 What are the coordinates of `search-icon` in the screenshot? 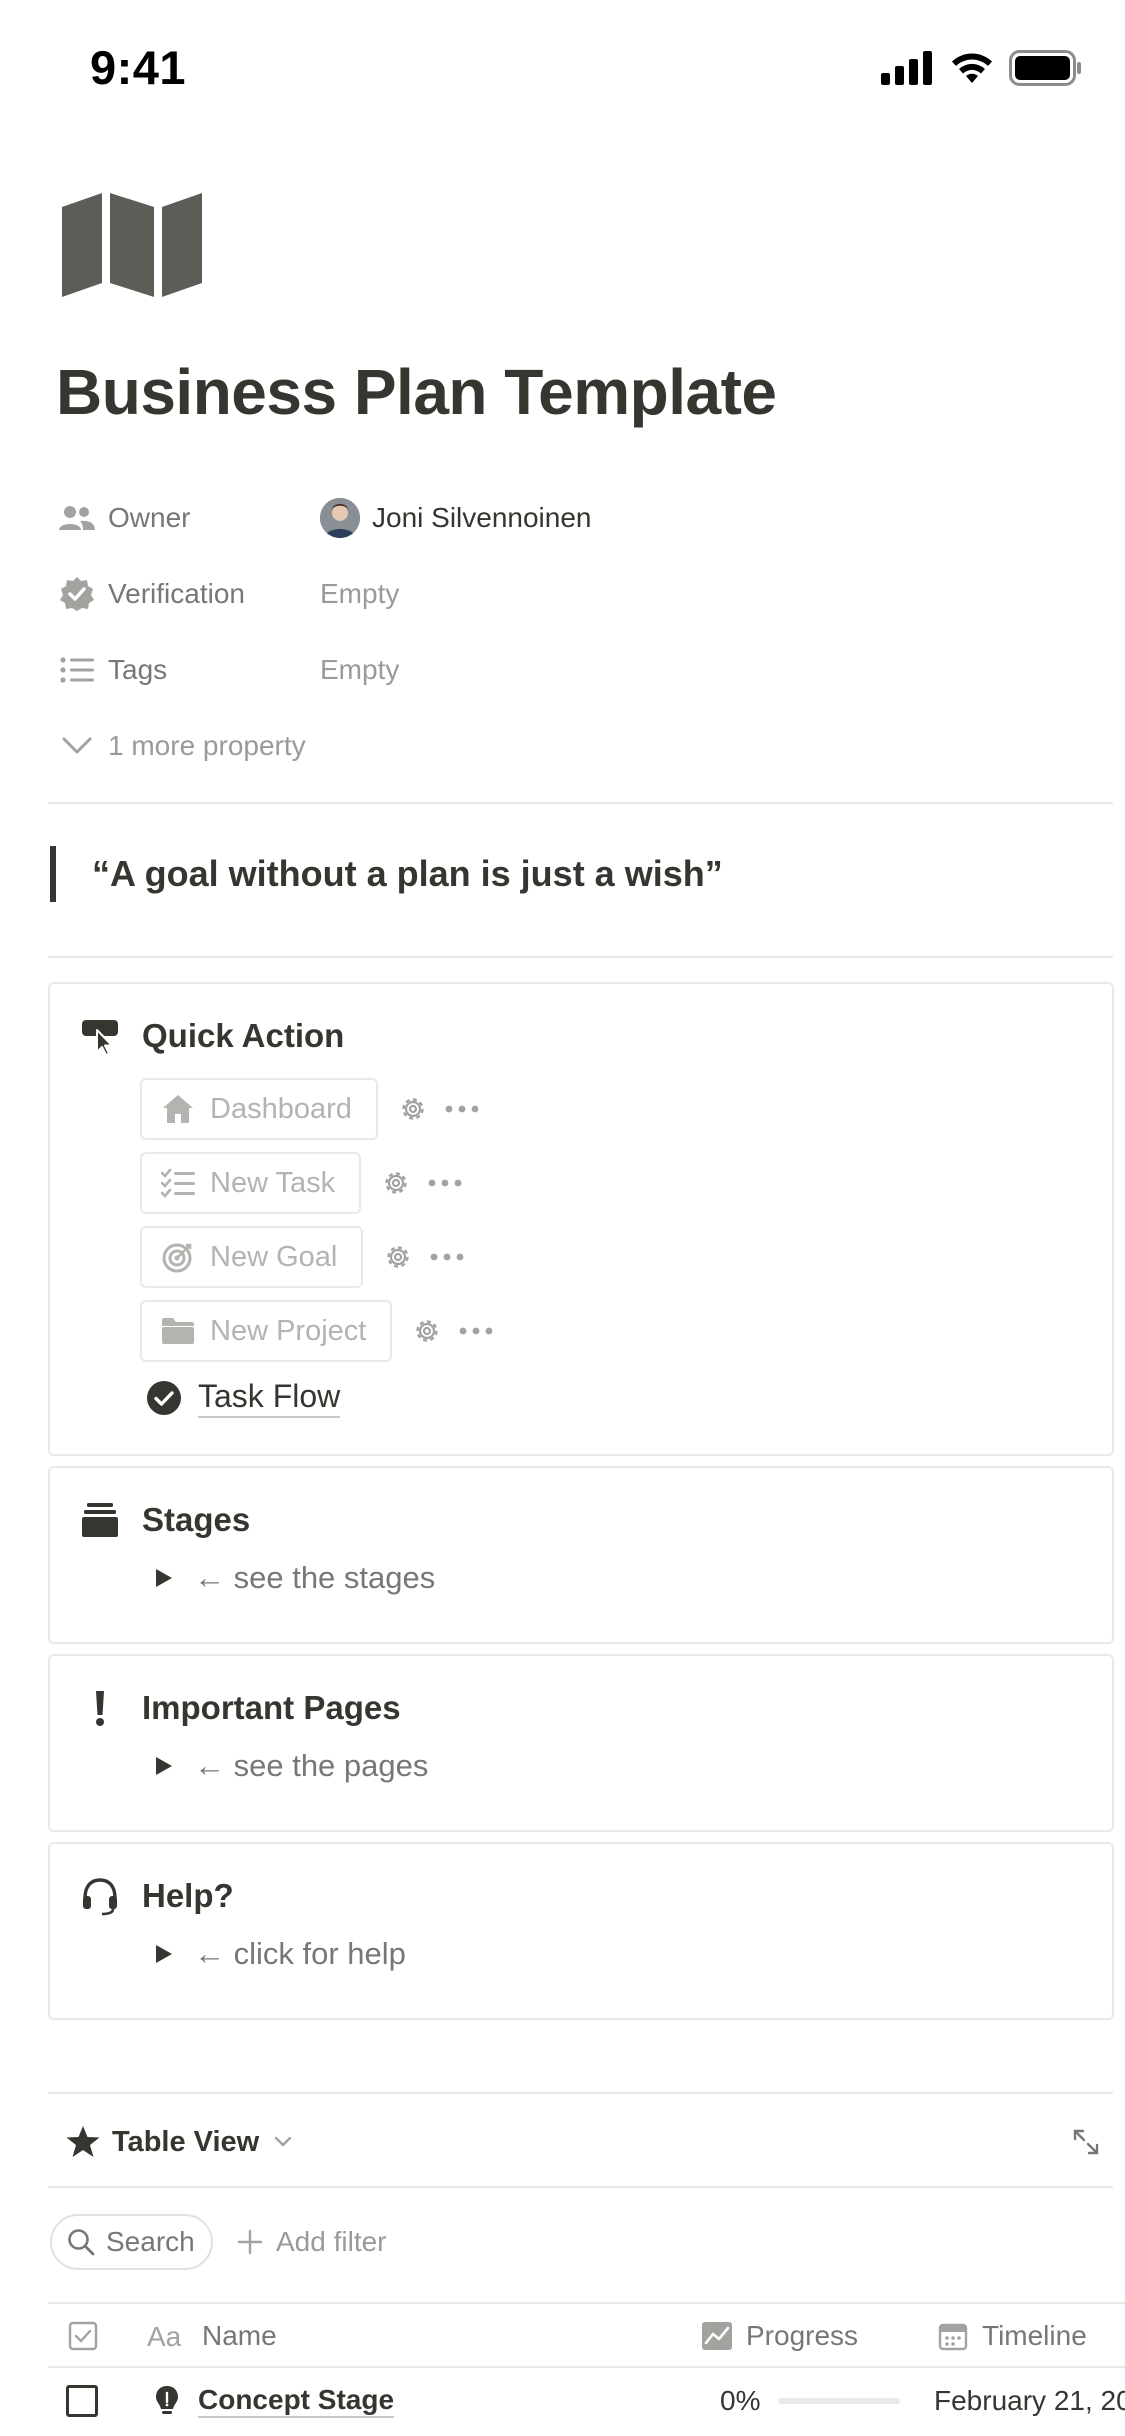 It's located at (81, 2242).